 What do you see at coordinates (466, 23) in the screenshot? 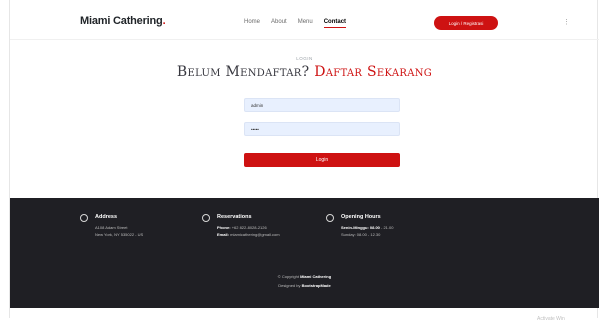
I see `login-register-button: Login / Registrasi` at bounding box center [466, 23].